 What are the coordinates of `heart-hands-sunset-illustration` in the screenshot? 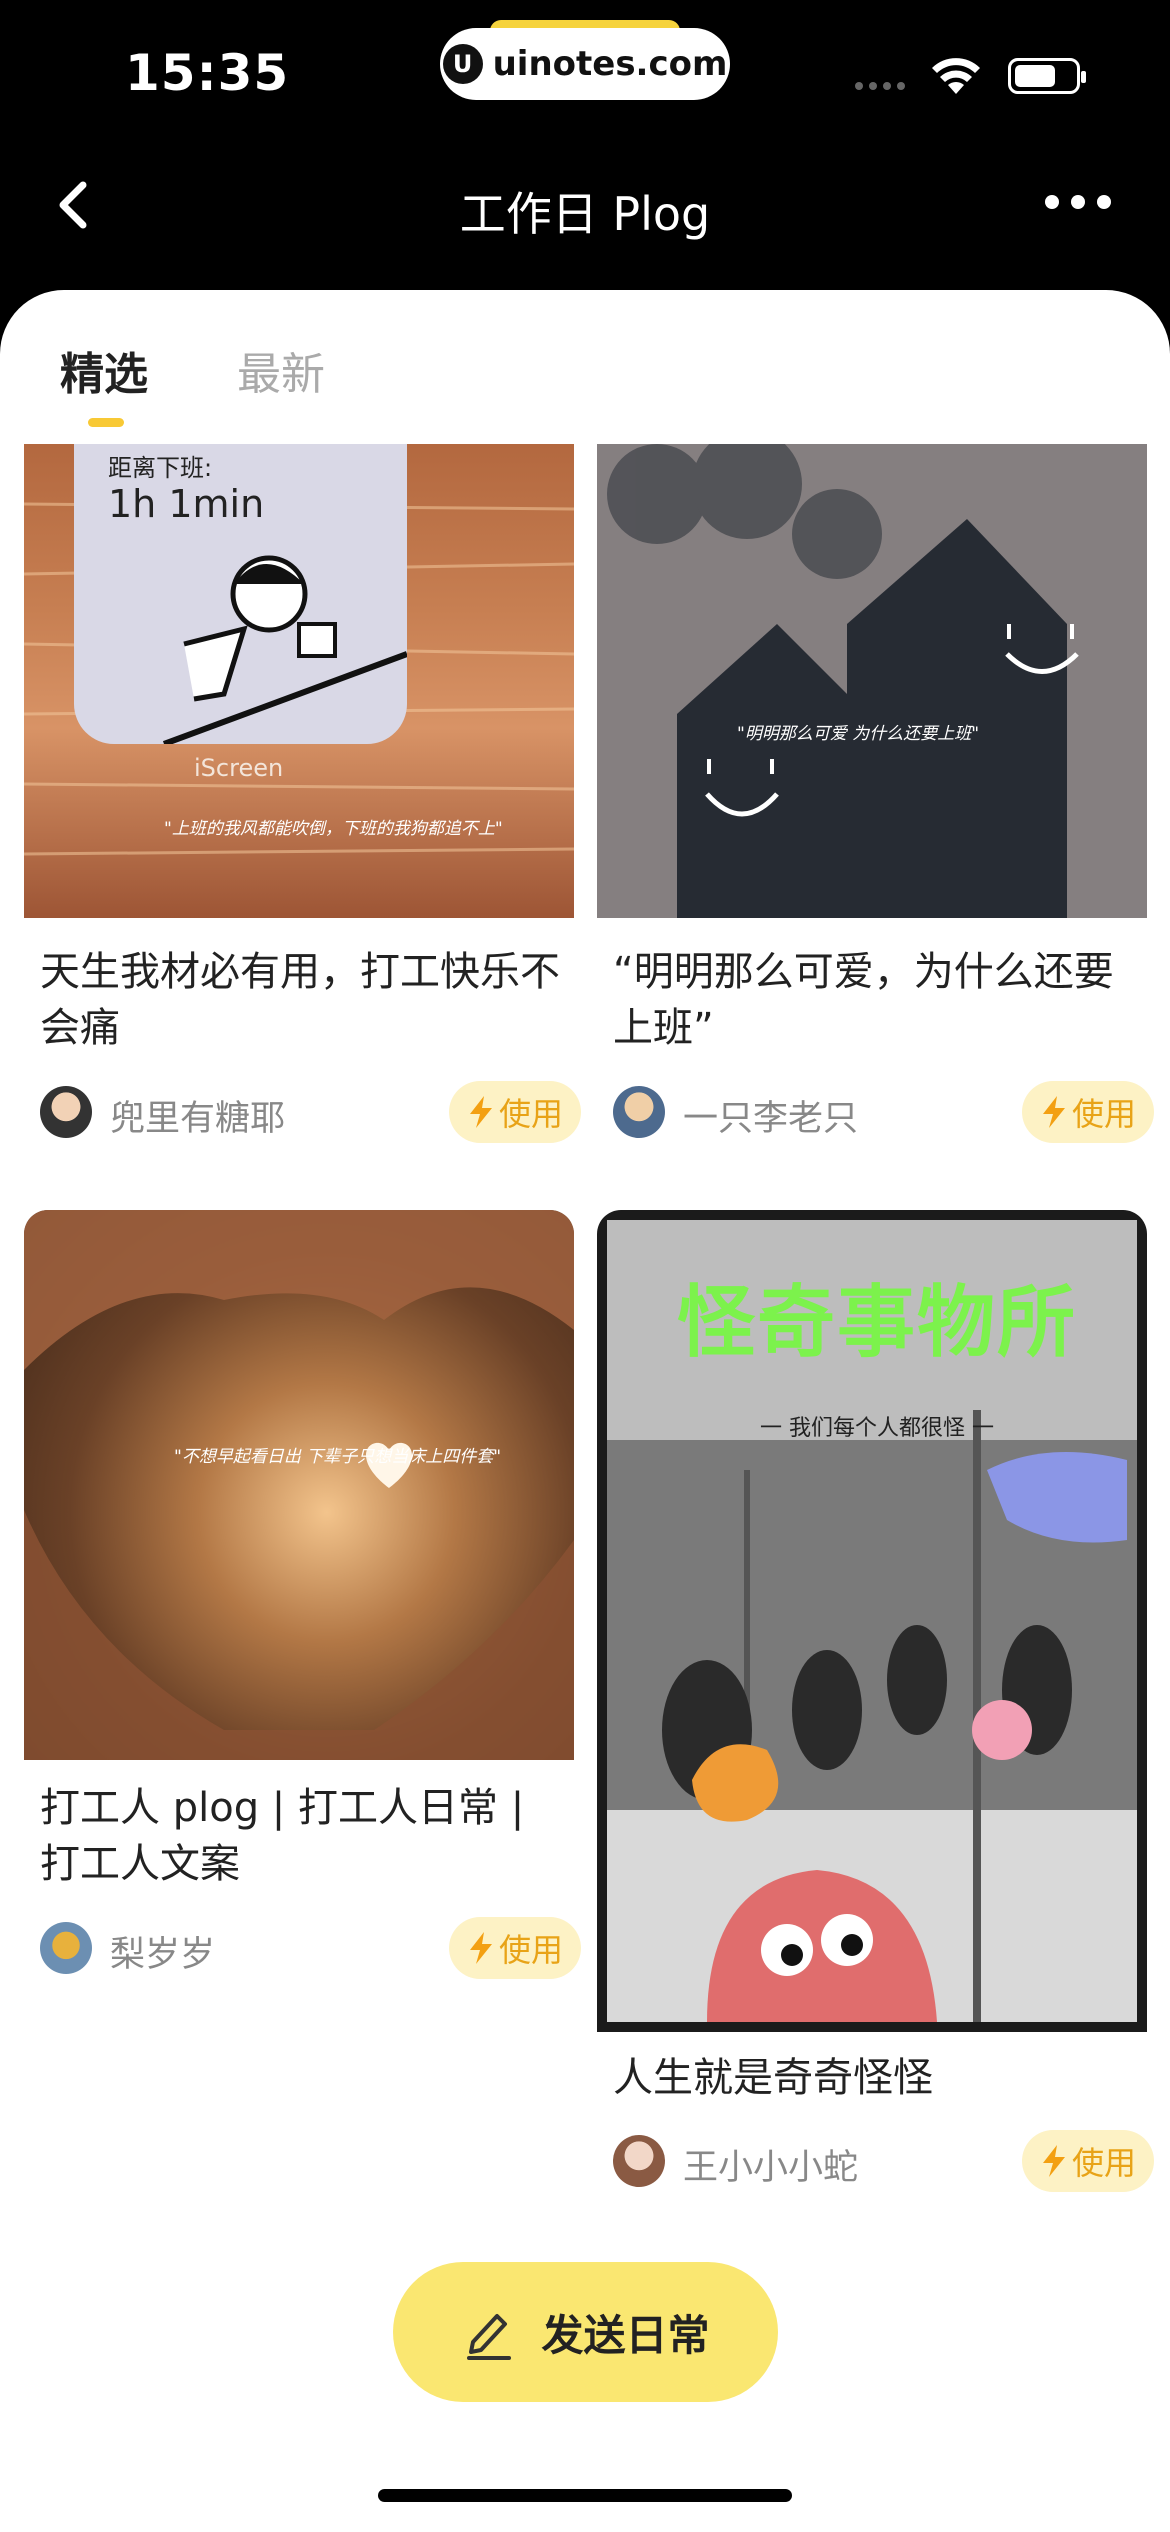 It's located at (299, 1485).